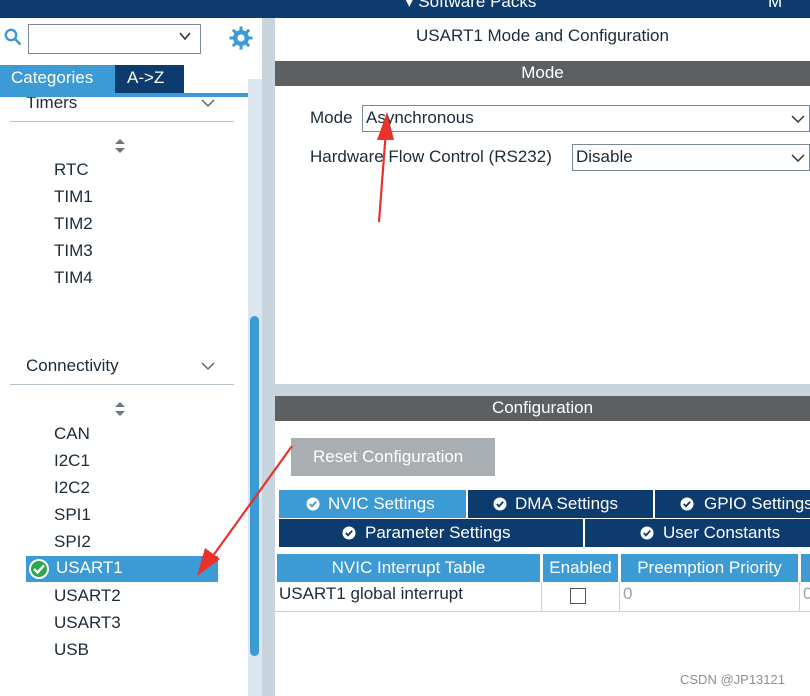  Describe the element at coordinates (586, 118) in the screenshot. I see `mode-select: Asynchronous` at that location.